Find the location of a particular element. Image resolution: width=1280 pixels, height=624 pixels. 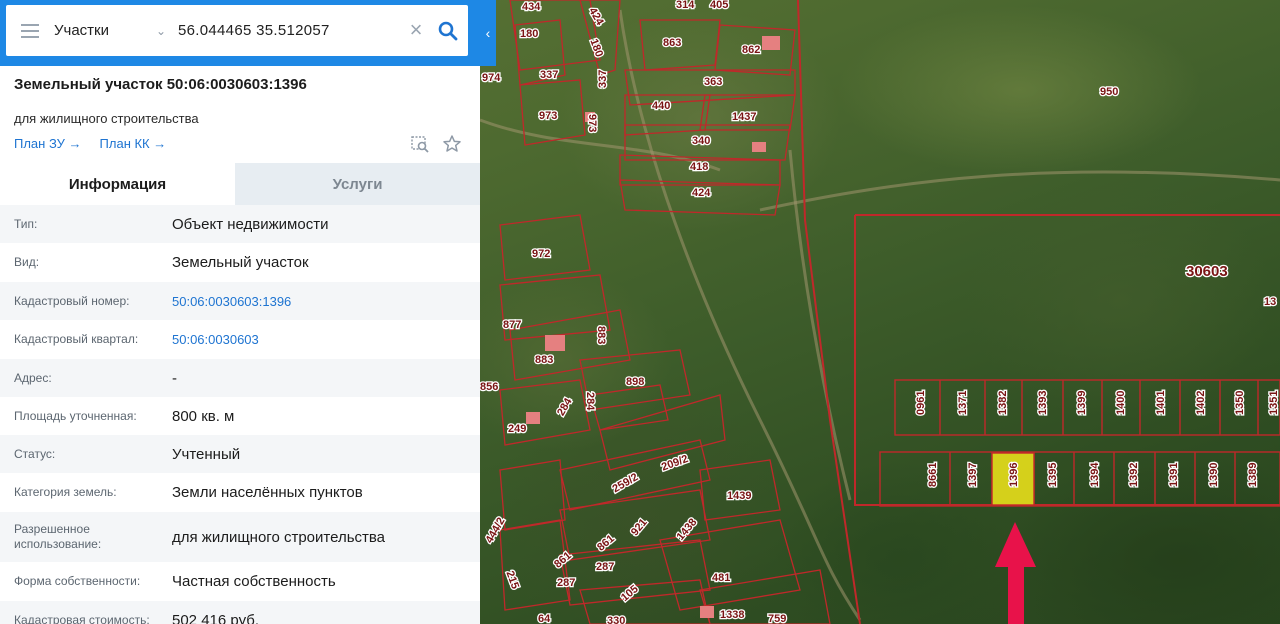

svg-text: 1391 is located at coordinates (1174, 475).